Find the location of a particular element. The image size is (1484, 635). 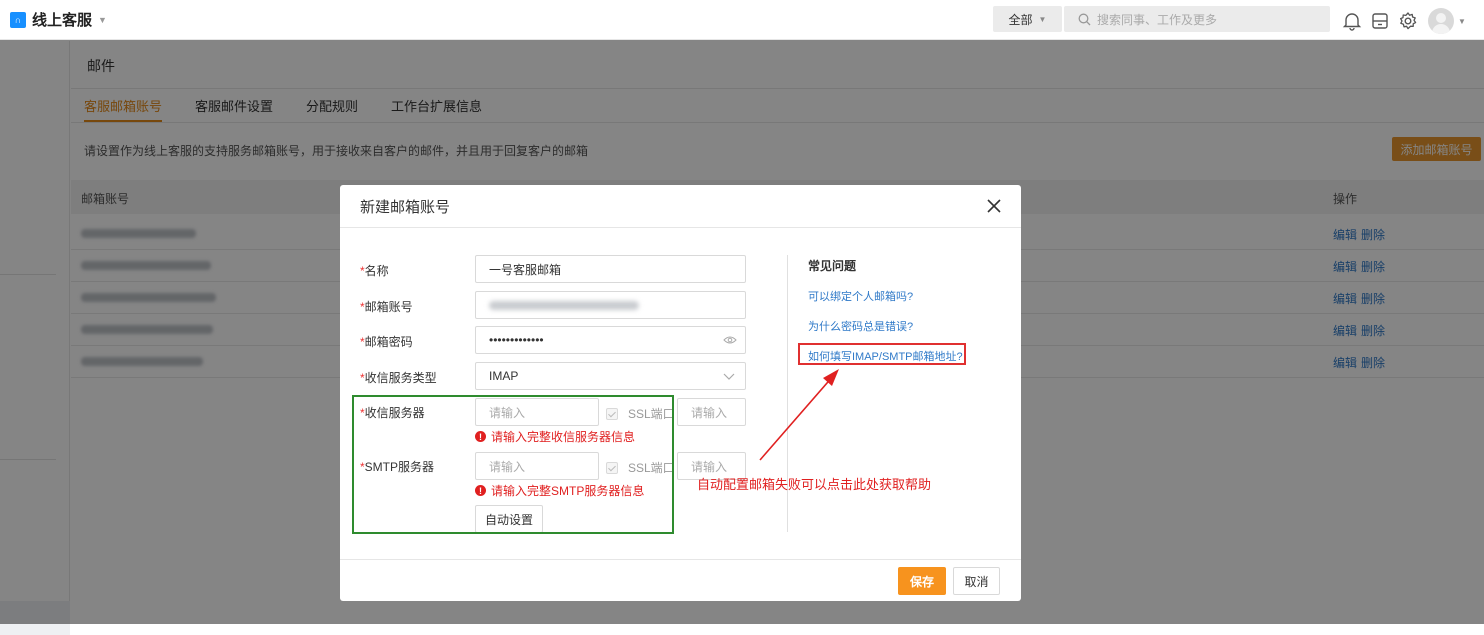

global-search-input: 搜索同事、工作及更多 is located at coordinates (1197, 19).